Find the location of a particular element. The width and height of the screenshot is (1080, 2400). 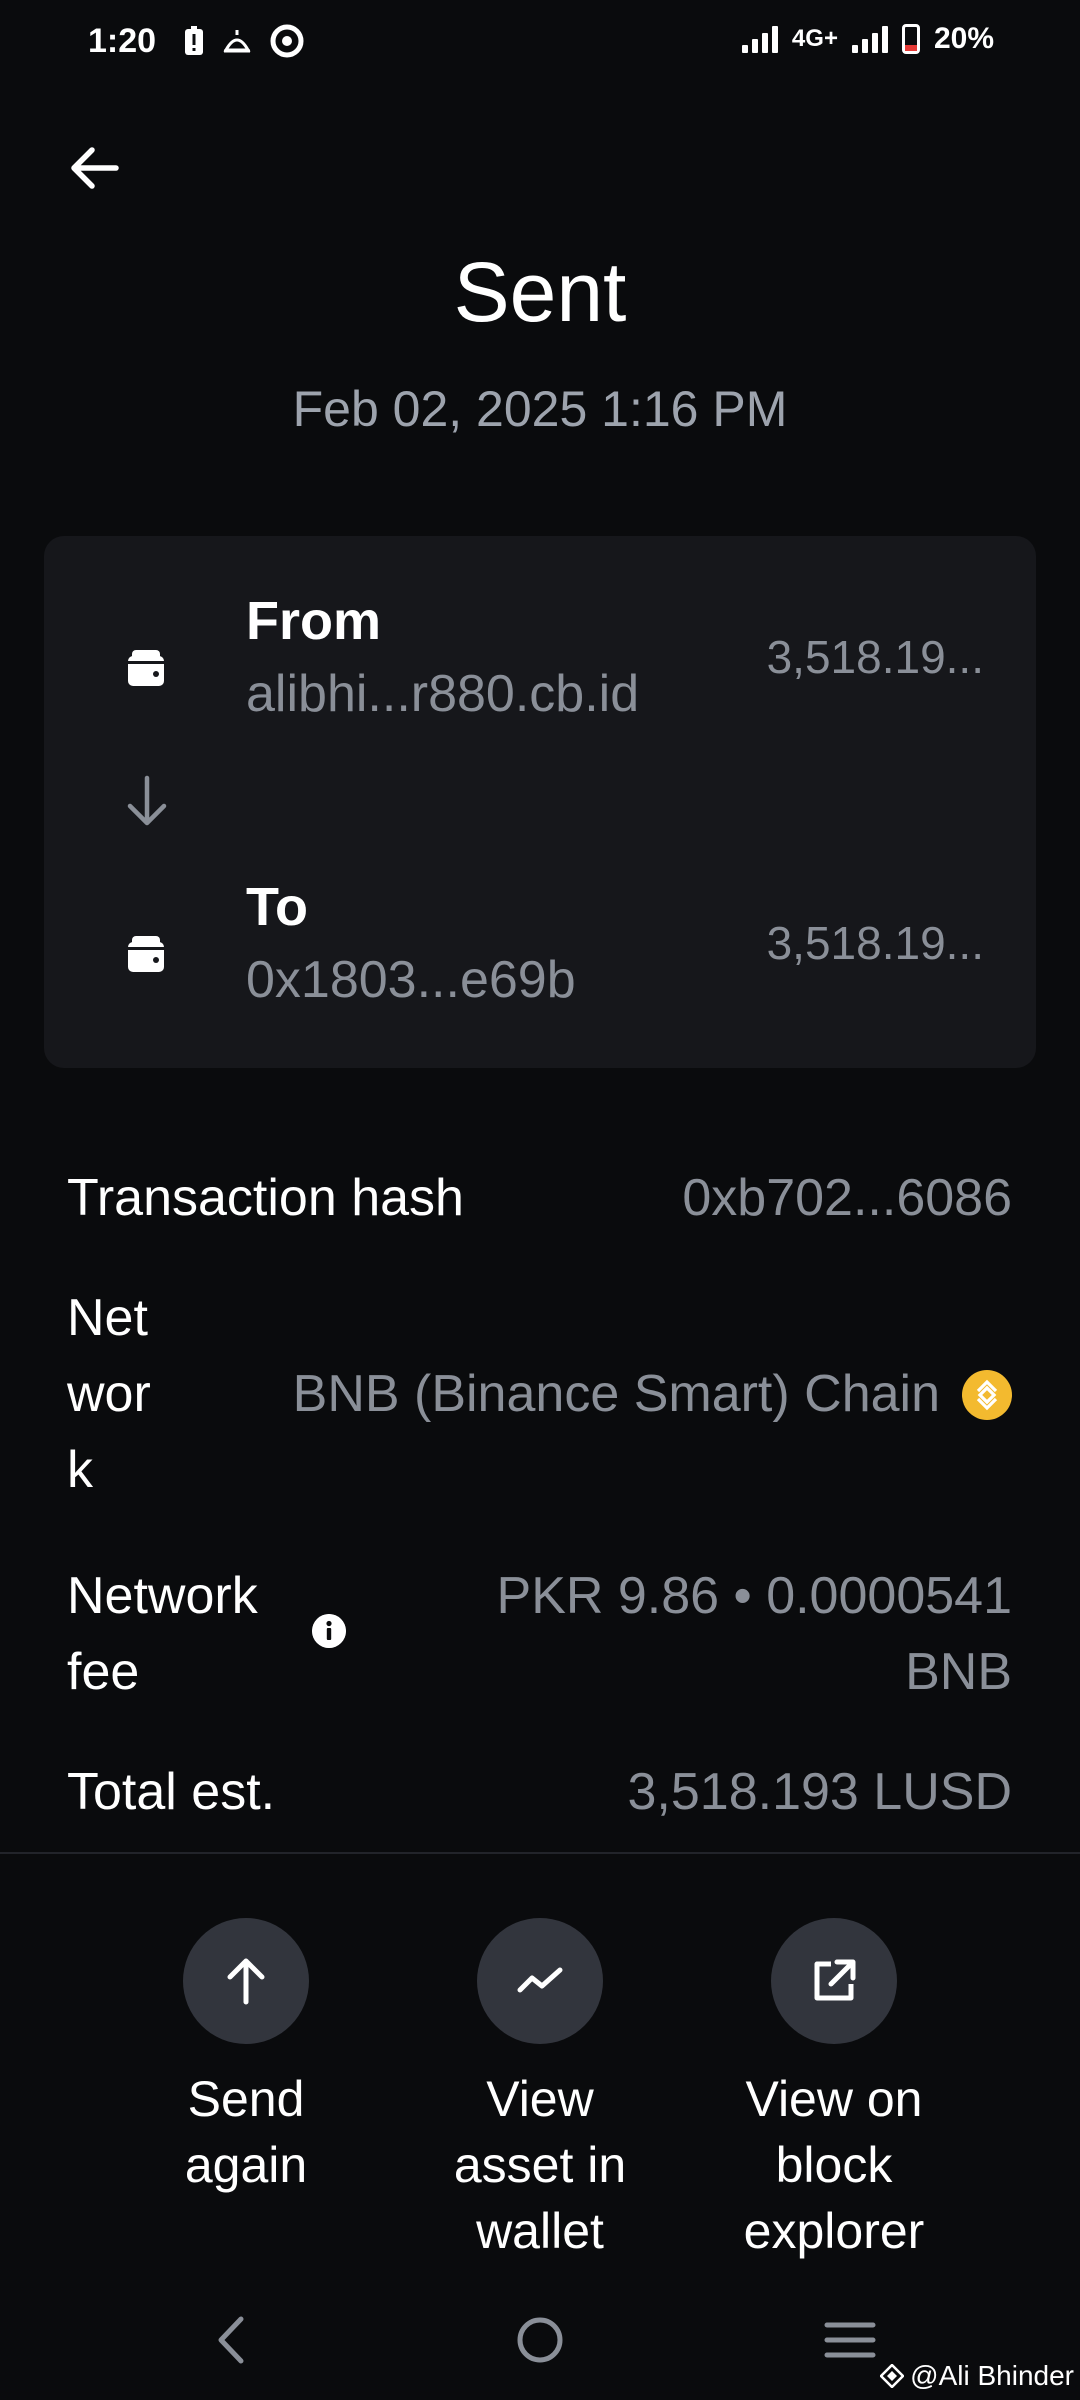

battery-percent: 20% is located at coordinates (963, 38).